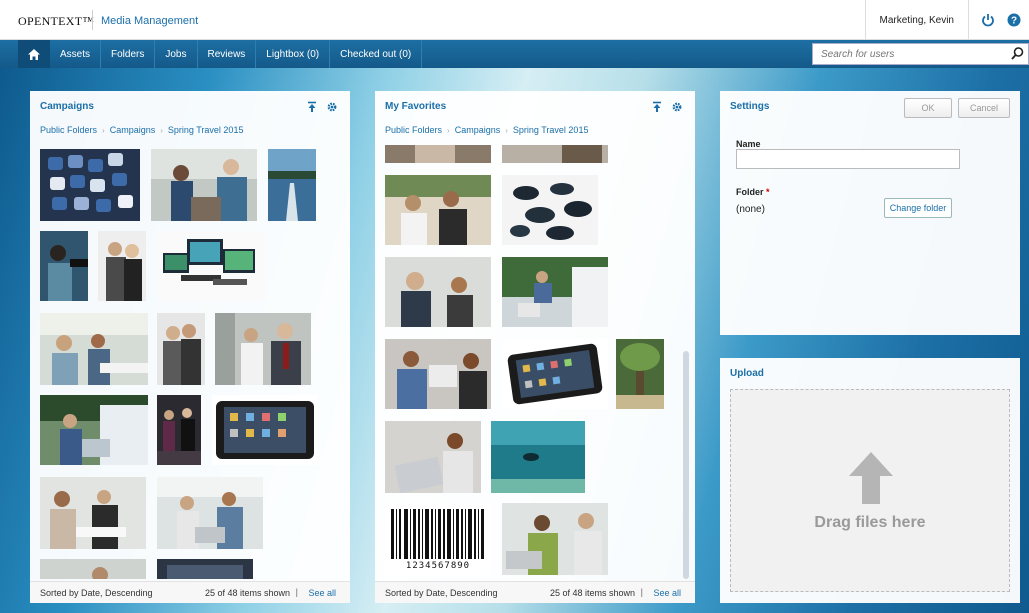 The height and width of the screenshot is (613, 1029). Describe the element at coordinates (988, 20) in the screenshot. I see `power-icon` at that location.